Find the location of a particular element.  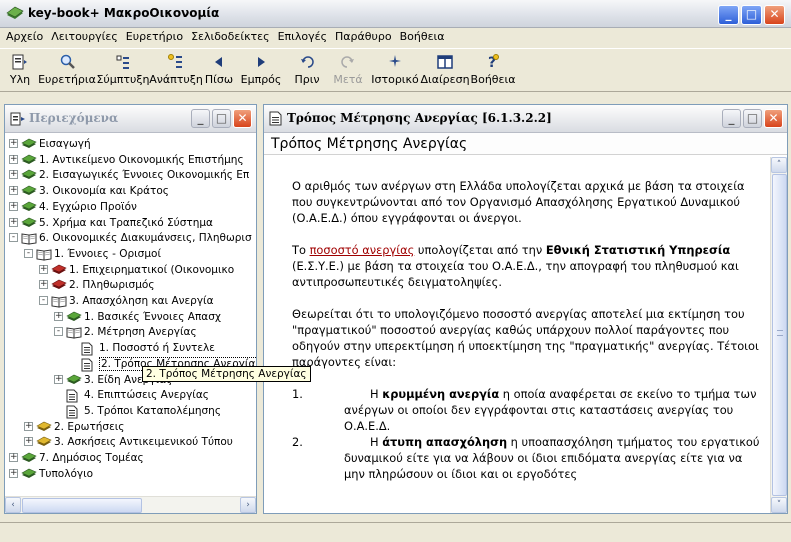

toolbar-collapse-button: Σύμπτυξη is located at coordinates (123, 70).